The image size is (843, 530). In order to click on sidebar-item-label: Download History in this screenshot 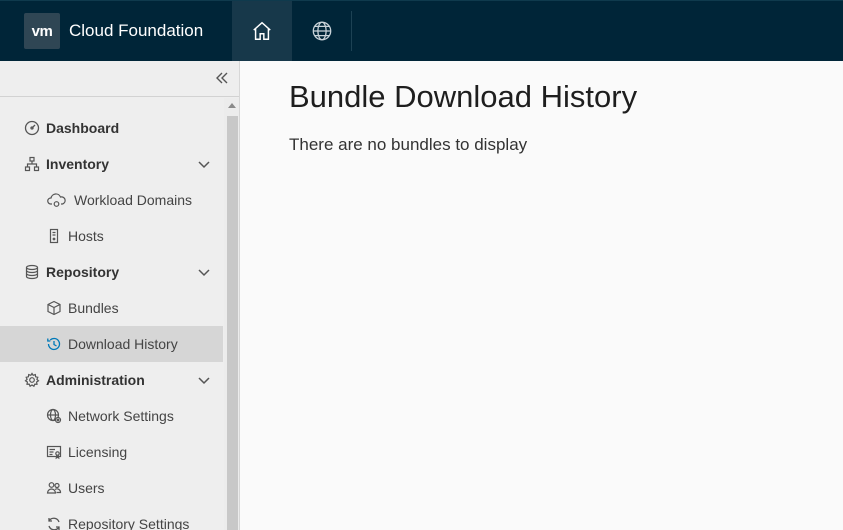, I will do `click(123, 344)`.